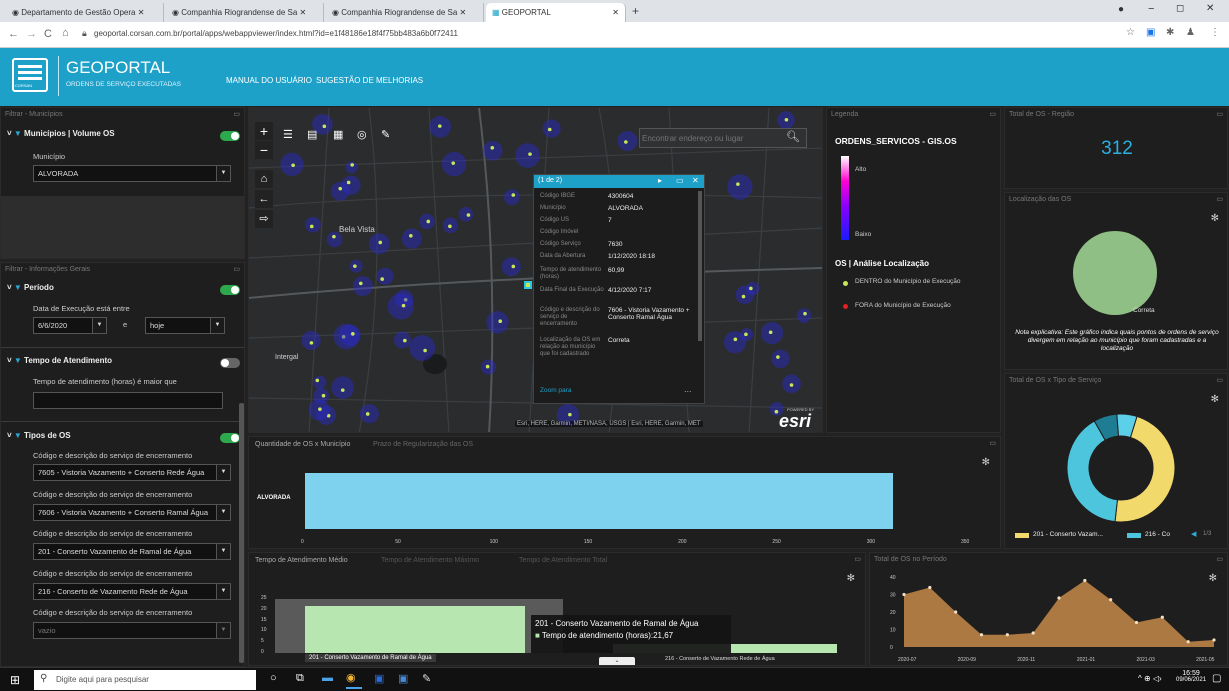 The width and height of the screenshot is (1229, 691). What do you see at coordinates (30, 287) in the screenshot?
I see `periodo-filter-label: ˅ ▼ Período` at bounding box center [30, 287].